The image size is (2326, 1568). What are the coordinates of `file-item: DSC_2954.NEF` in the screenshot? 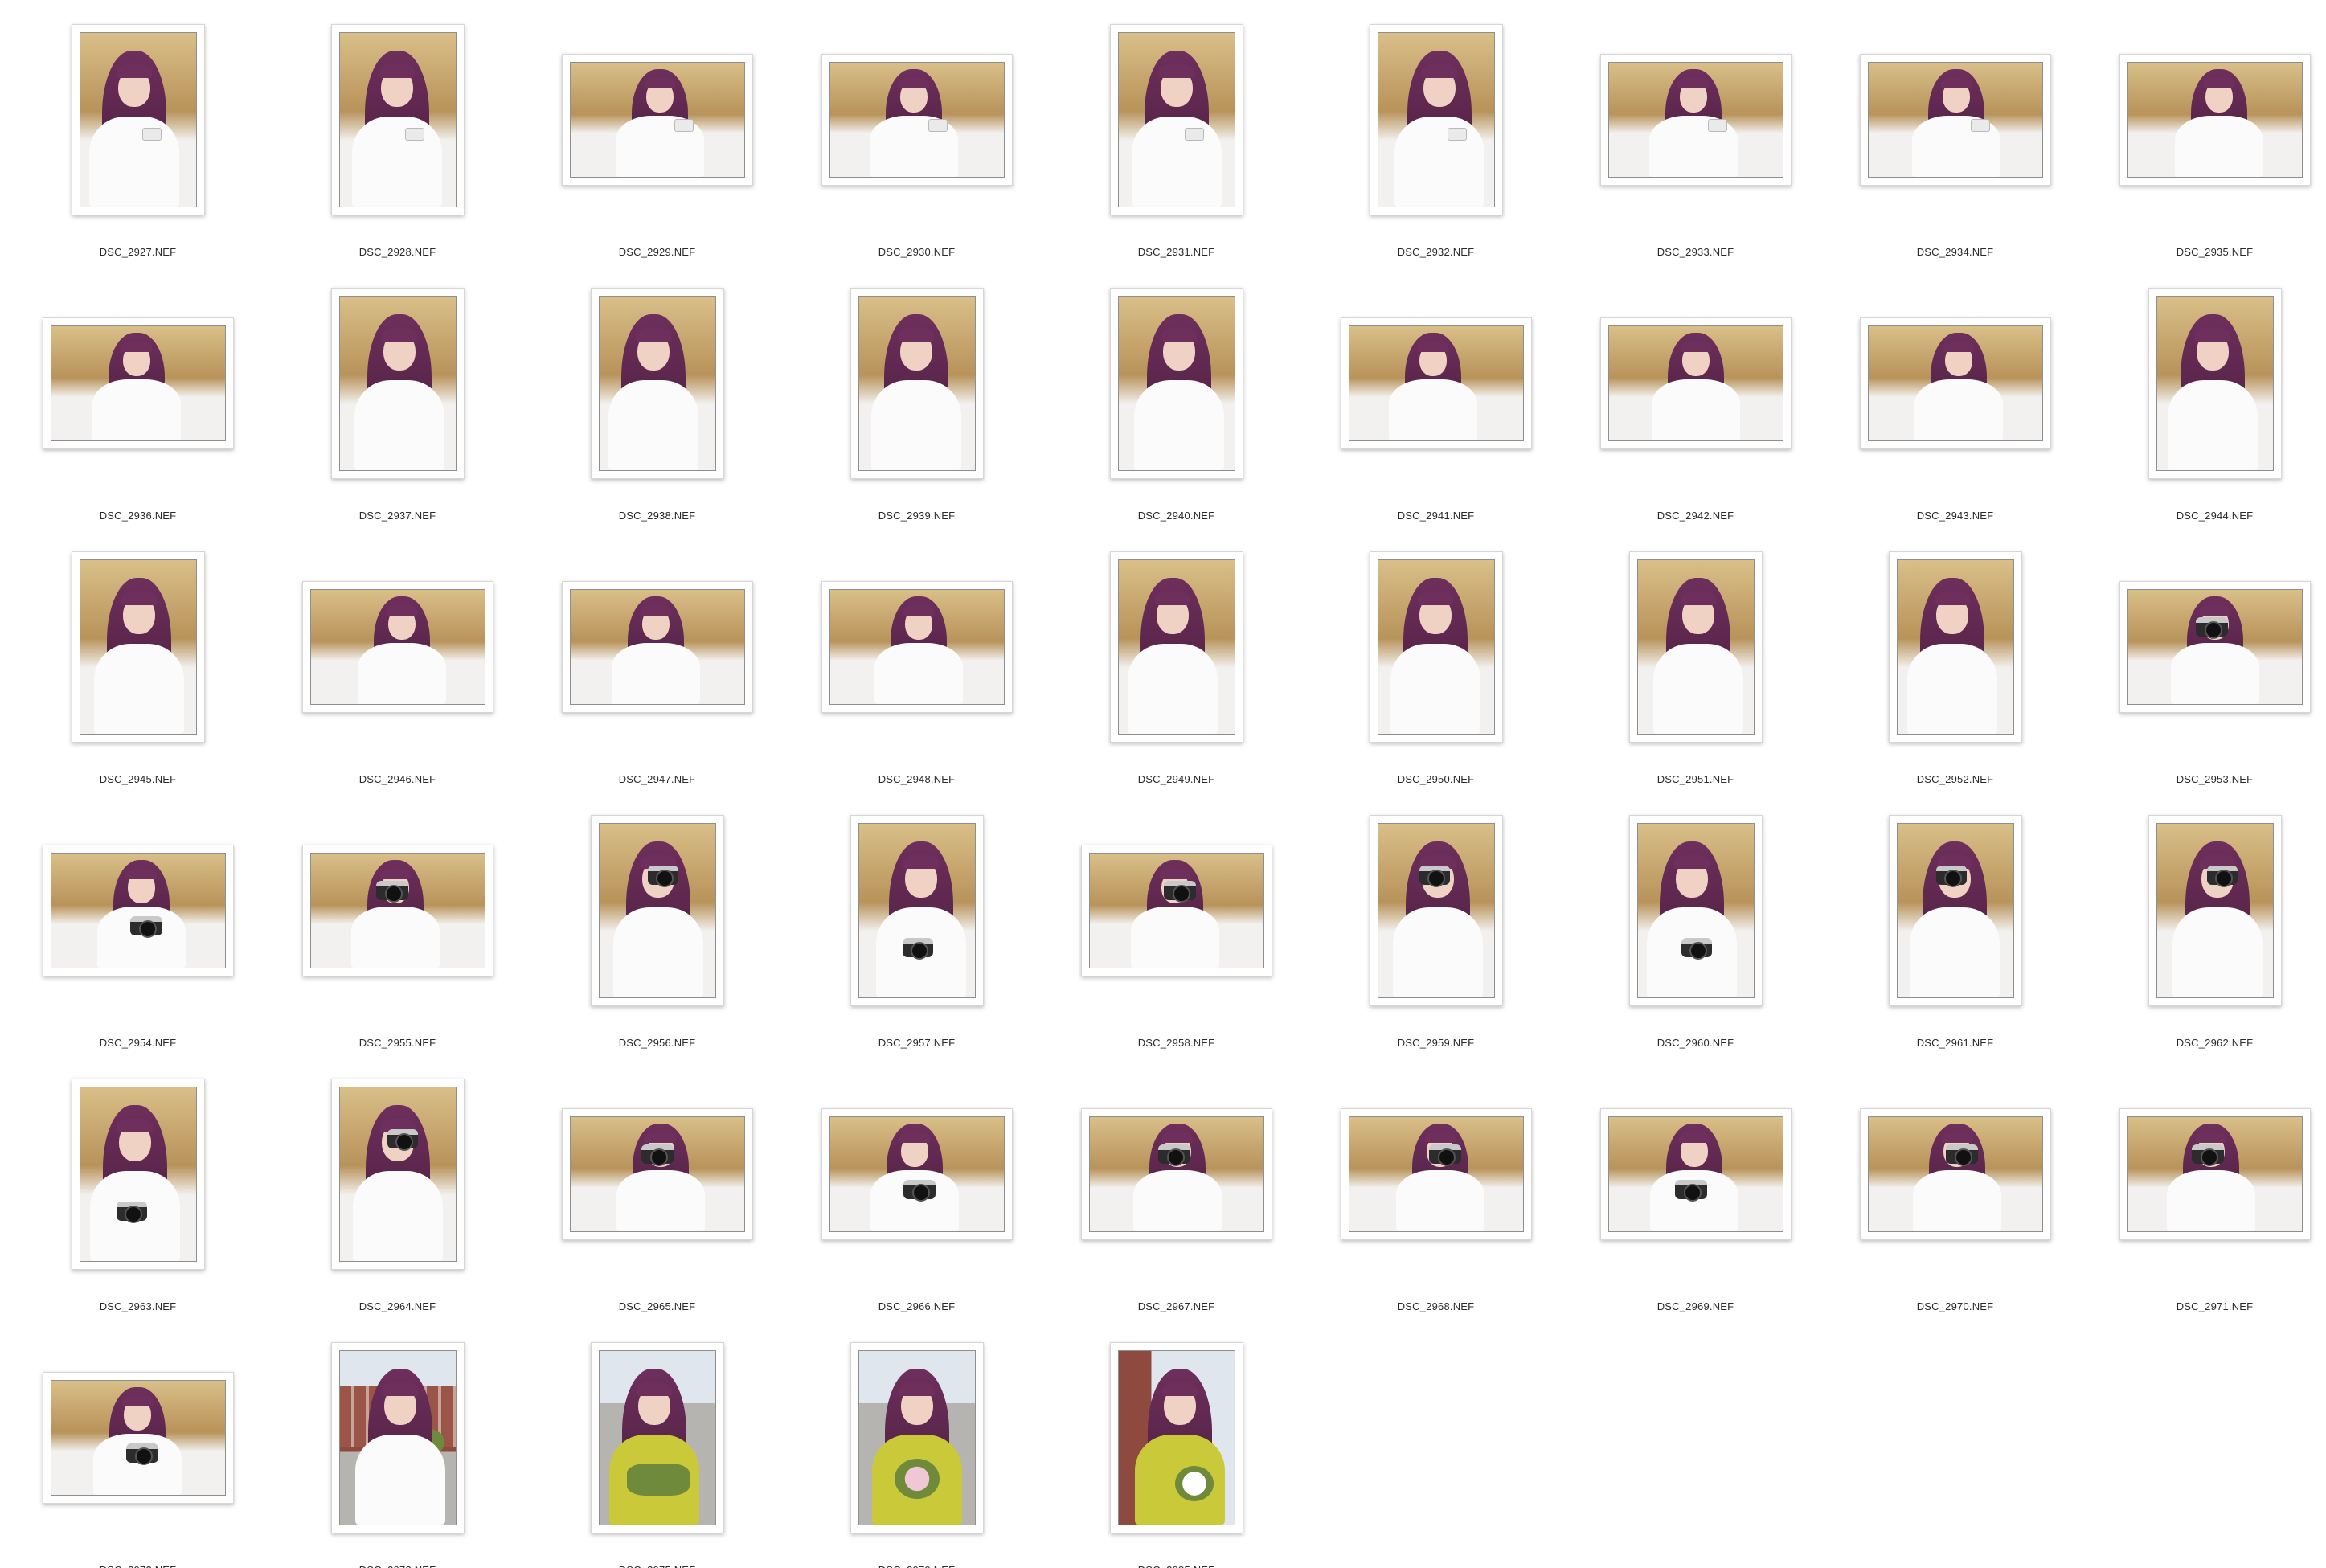 It's located at (138, 937).